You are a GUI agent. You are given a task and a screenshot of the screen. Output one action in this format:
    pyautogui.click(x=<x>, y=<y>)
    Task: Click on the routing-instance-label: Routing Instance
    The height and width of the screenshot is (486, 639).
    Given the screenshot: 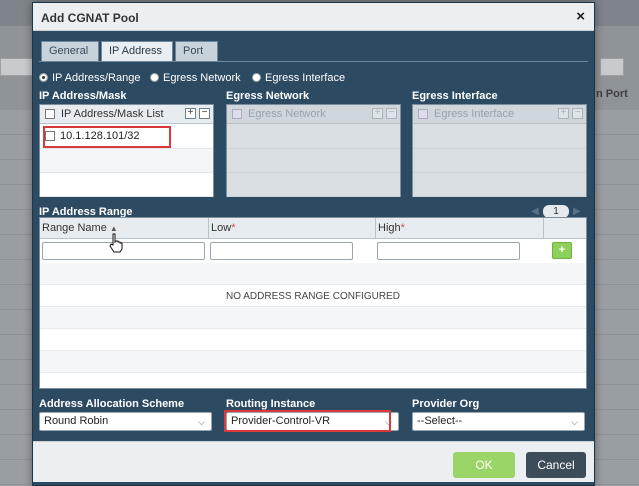 What is the action you would take?
    pyautogui.click(x=271, y=404)
    